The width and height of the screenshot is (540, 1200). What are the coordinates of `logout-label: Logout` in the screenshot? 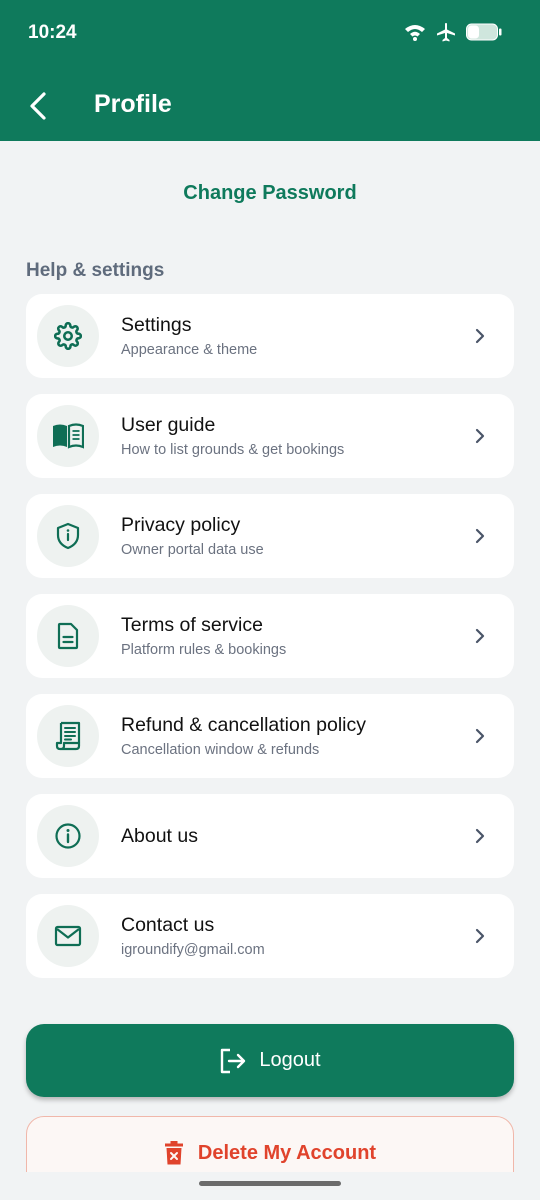 It's located at (290, 1060).